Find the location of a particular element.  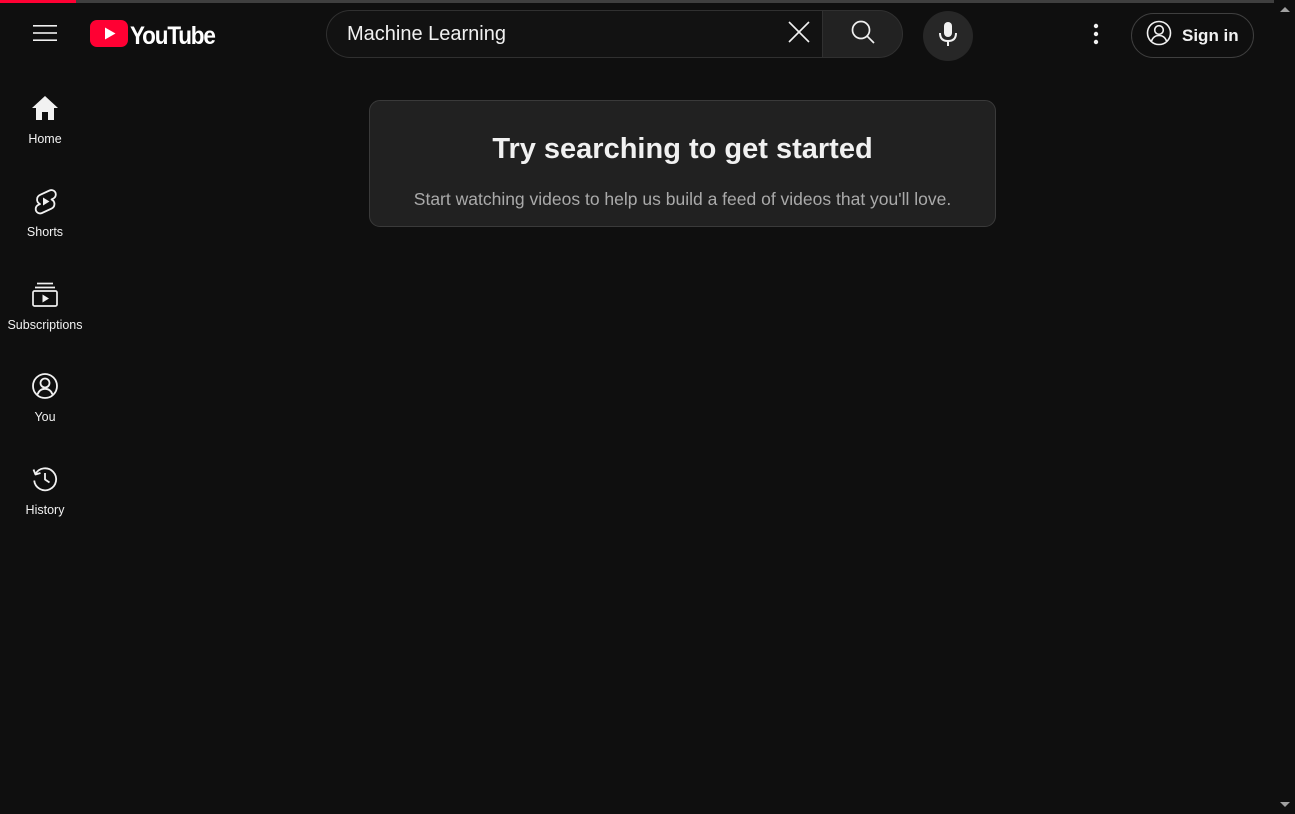

voice-search-button is located at coordinates (948, 36).